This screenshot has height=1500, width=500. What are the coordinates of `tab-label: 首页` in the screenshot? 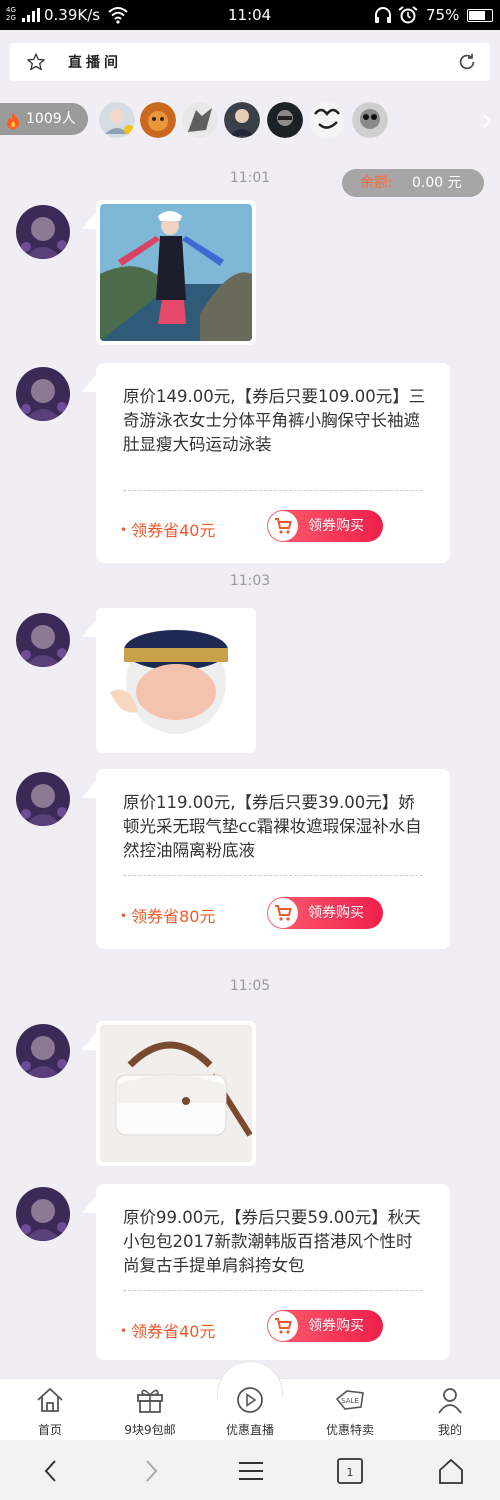 It's located at (49, 1430).